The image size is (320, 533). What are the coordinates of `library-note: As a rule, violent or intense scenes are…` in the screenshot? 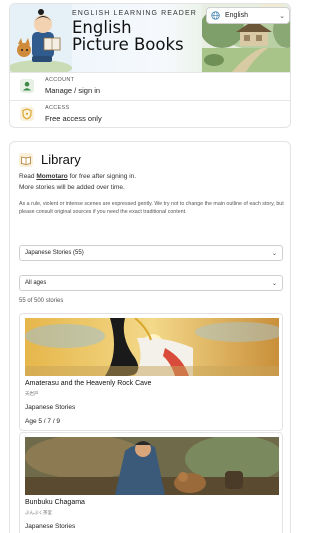 It's located at (151, 208).